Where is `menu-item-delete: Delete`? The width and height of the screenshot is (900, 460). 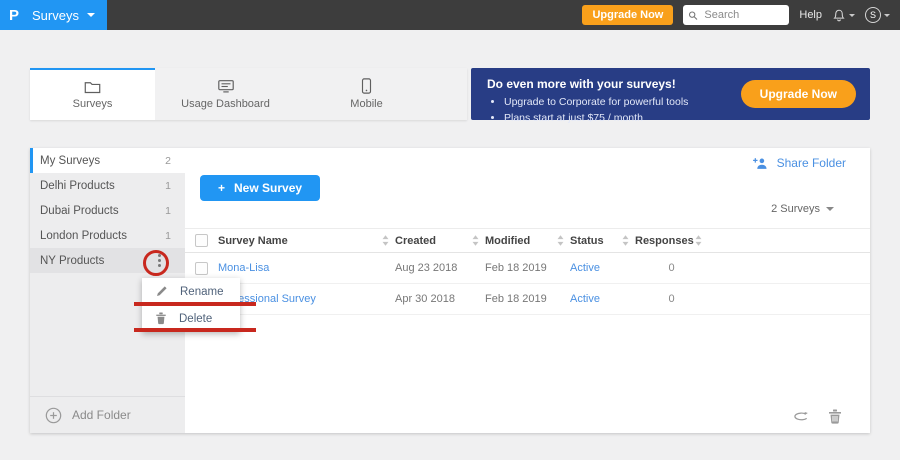
menu-item-delete: Delete is located at coordinates (191, 318).